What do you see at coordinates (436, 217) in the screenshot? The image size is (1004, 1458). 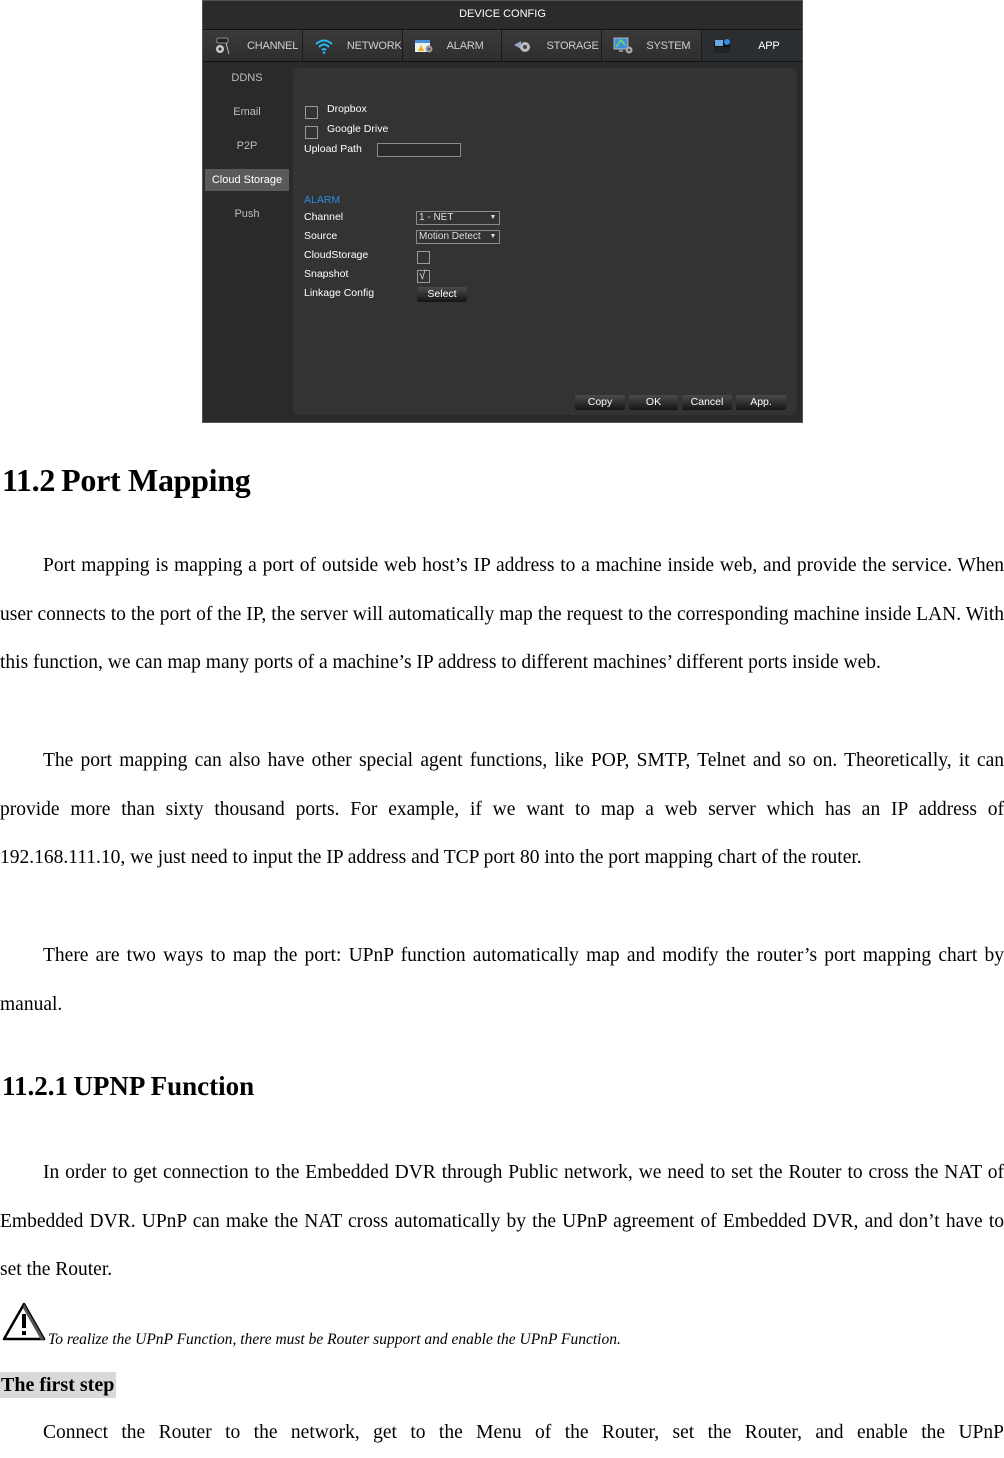 I see `channel-select-value: 1 - NET` at bounding box center [436, 217].